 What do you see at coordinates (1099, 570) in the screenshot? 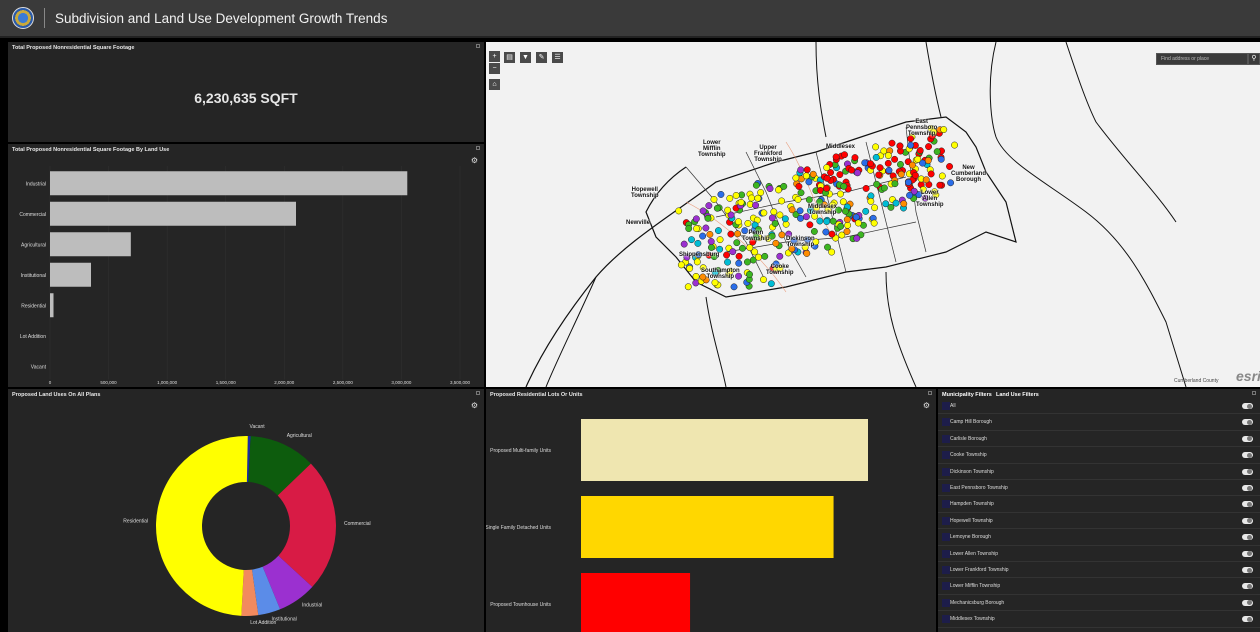
I see `filter-item: Lower Frankford Township` at bounding box center [1099, 570].